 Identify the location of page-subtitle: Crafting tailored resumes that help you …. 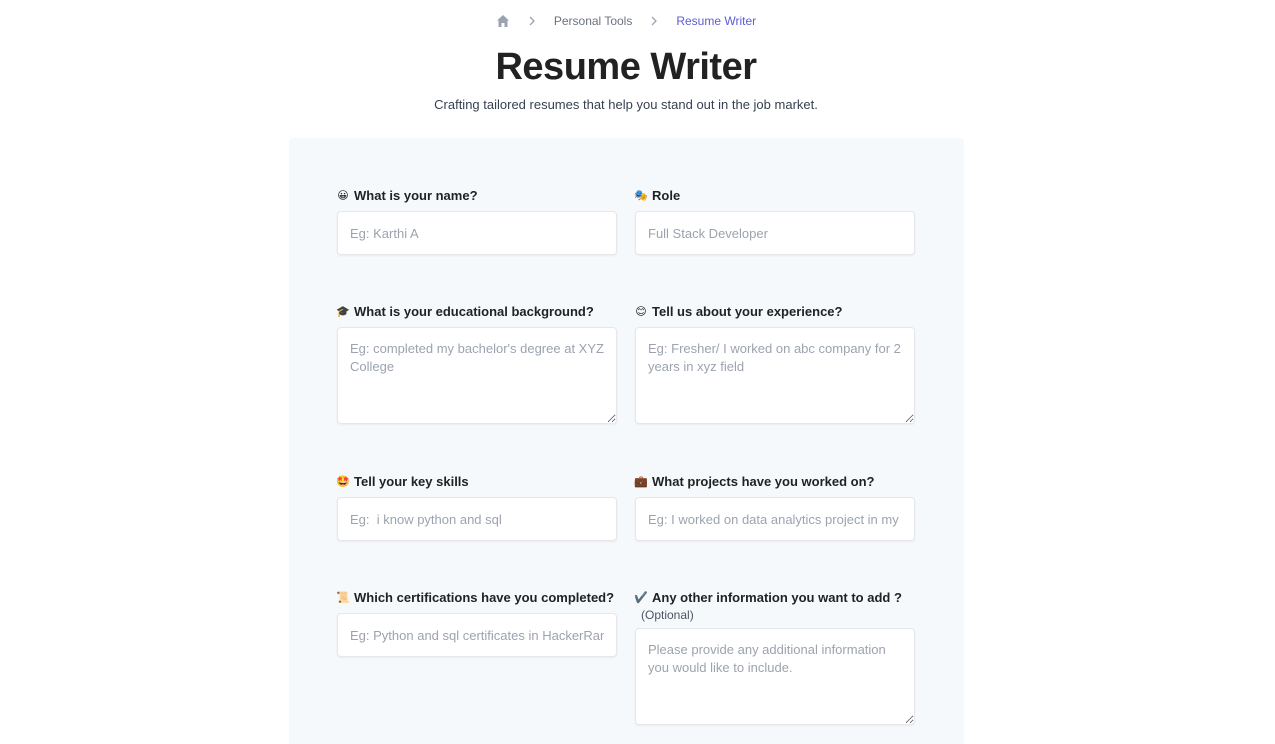
(626, 104).